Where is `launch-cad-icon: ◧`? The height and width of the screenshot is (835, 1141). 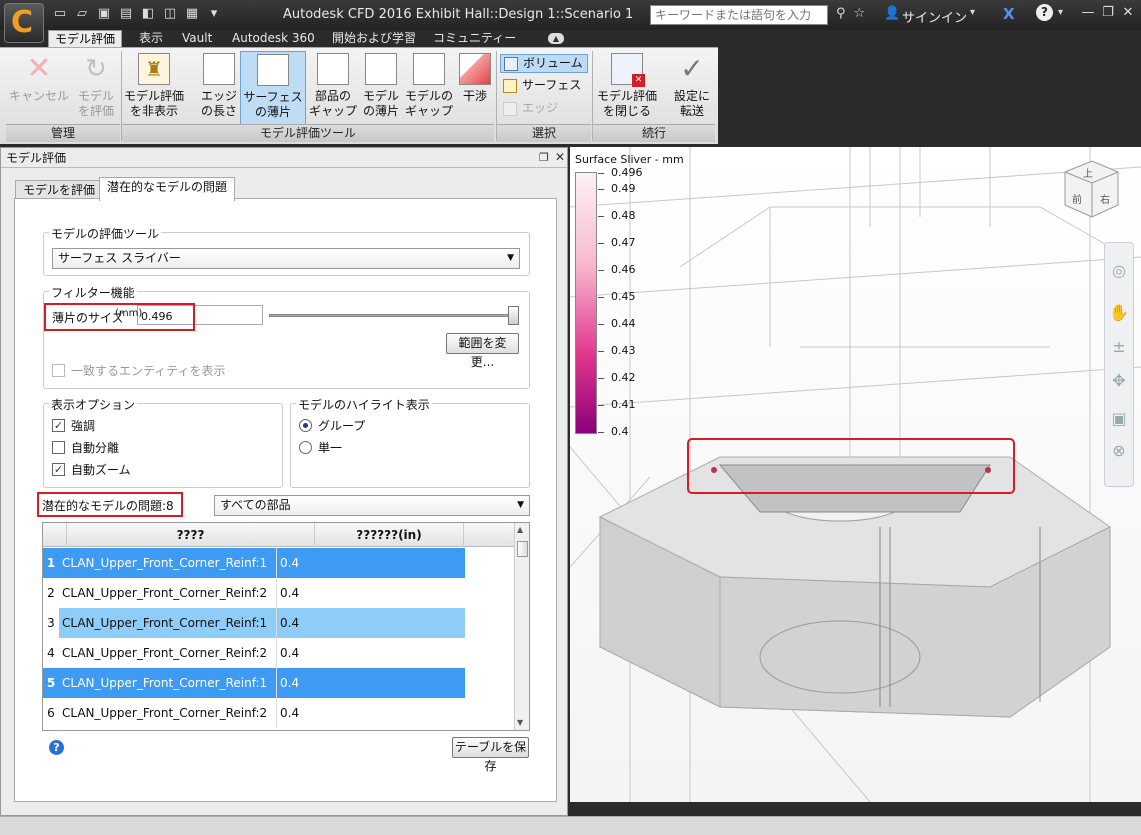 launch-cad-icon: ◧ is located at coordinates (148, 14).